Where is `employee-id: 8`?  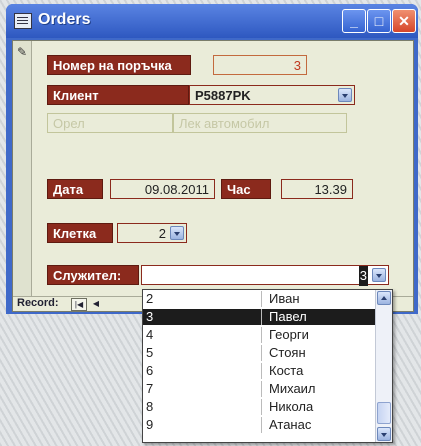 employee-id: 8 is located at coordinates (150, 406).